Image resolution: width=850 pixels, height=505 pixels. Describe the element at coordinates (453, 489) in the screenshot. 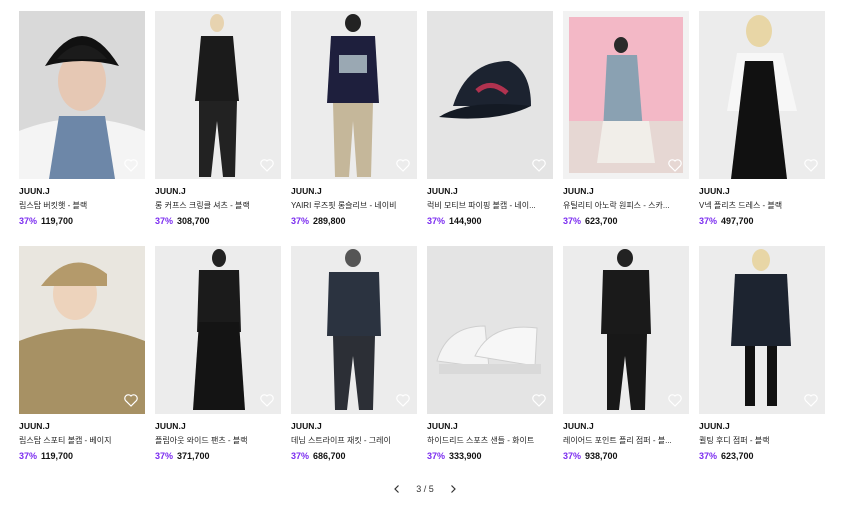

I see `next-page-icon` at that location.